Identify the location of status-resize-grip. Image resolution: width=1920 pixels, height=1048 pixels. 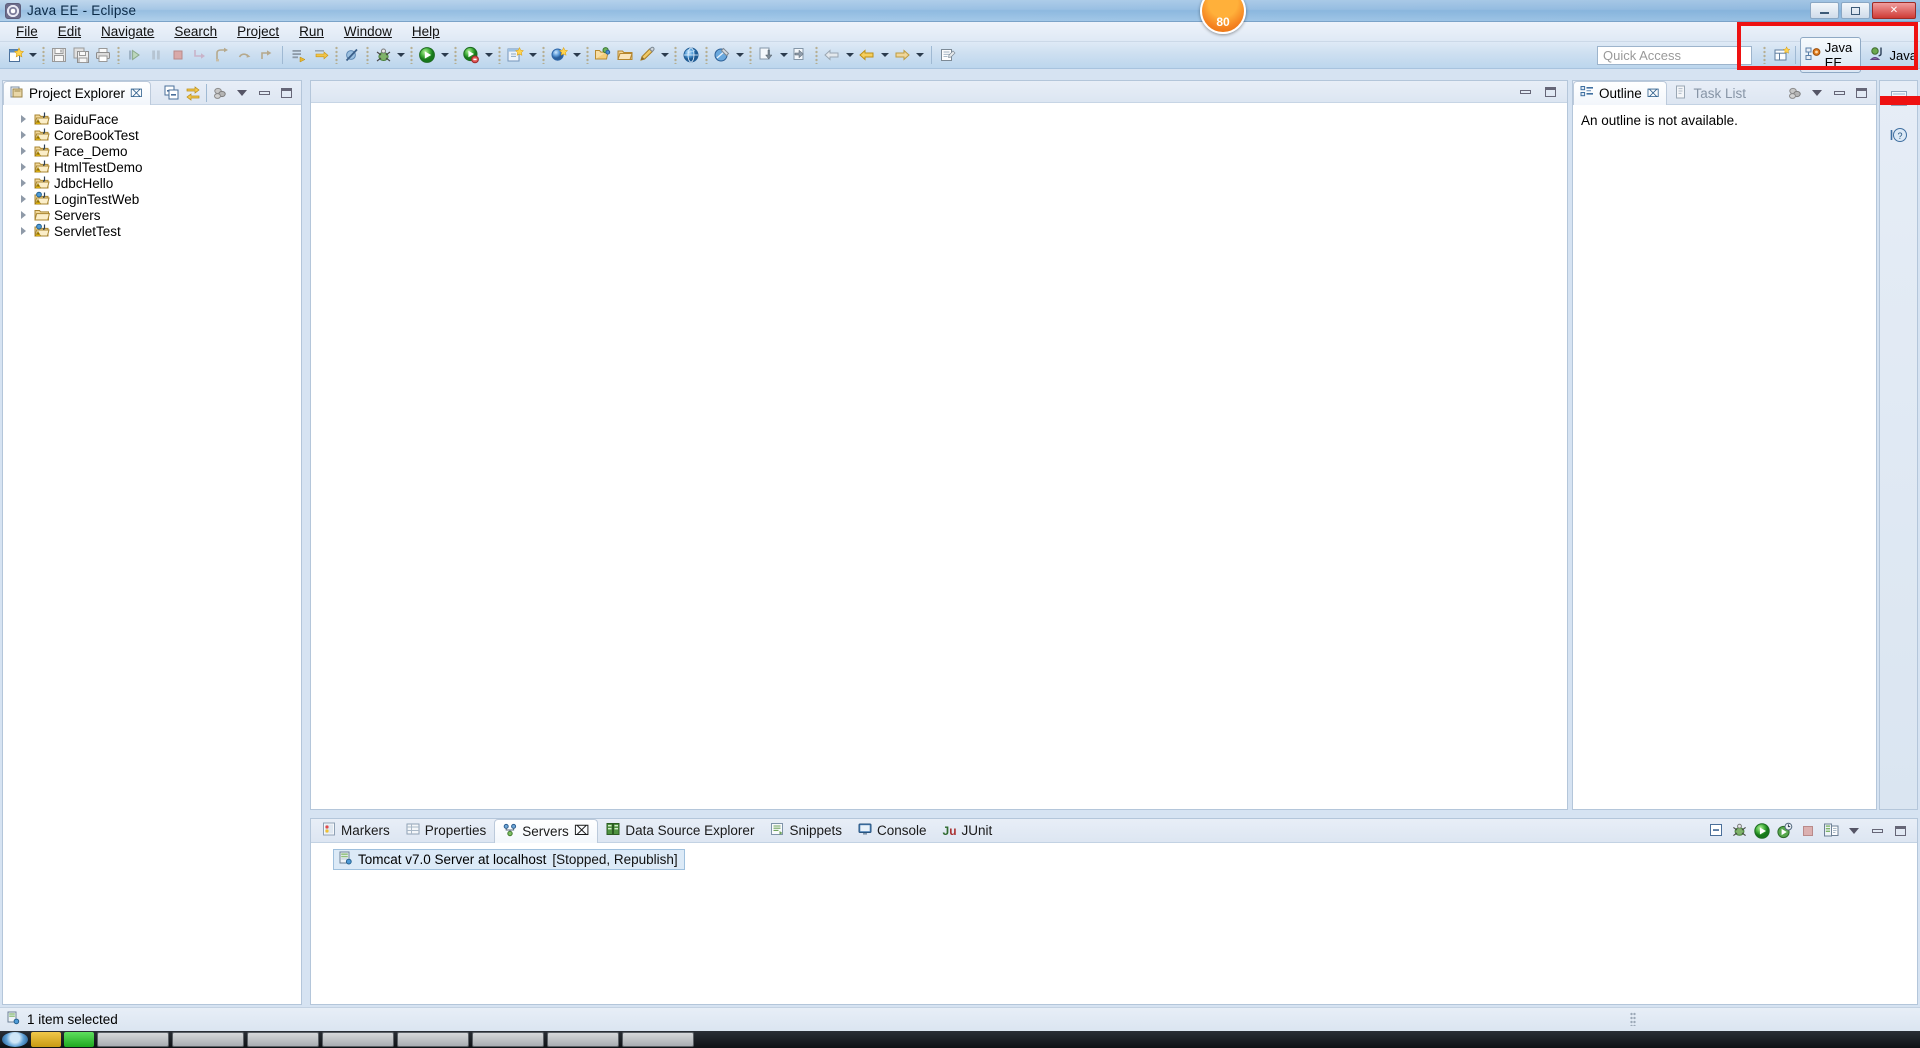
(1633, 1019).